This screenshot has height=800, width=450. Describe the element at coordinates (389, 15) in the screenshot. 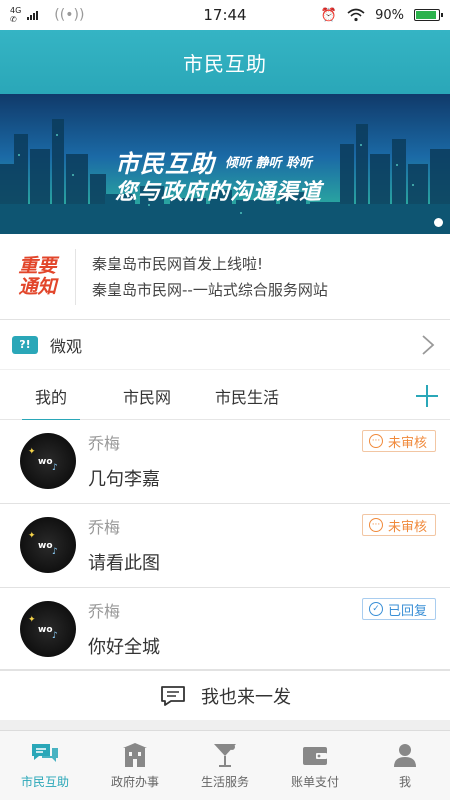

I see `battery-percent: 90%` at that location.